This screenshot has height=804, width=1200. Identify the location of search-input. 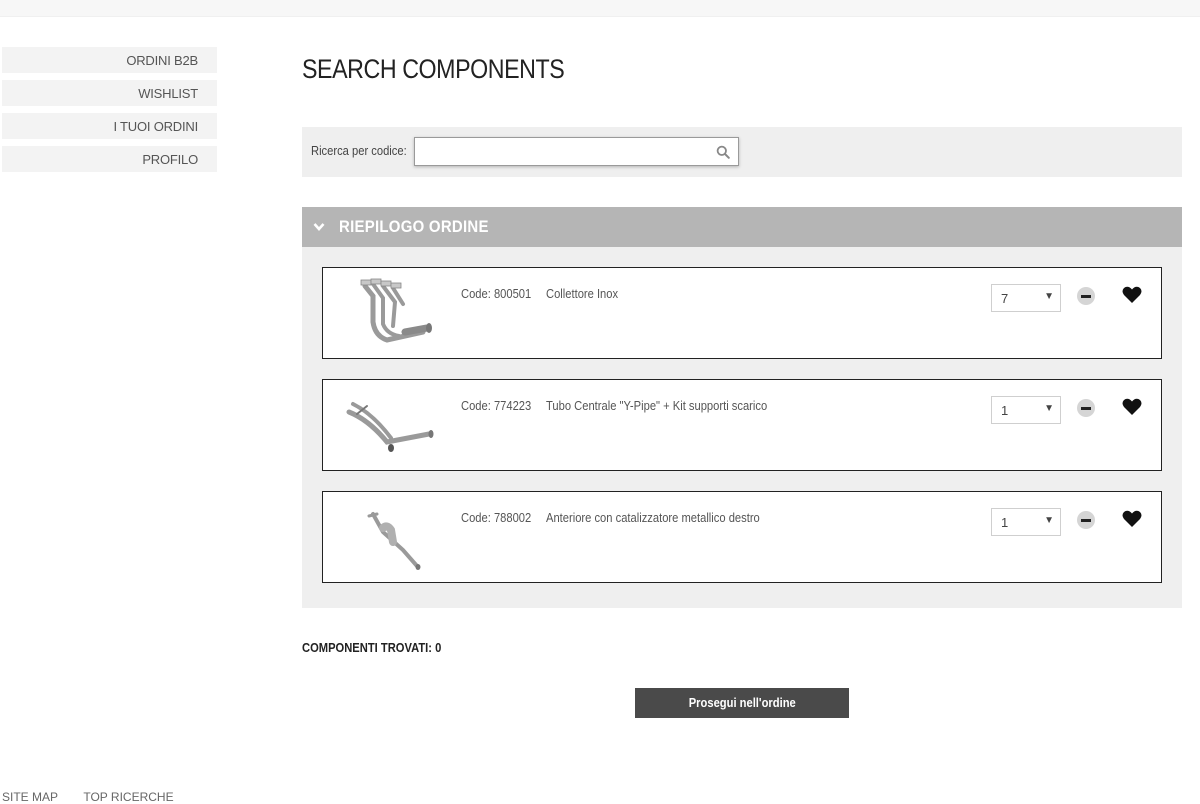
(568, 151).